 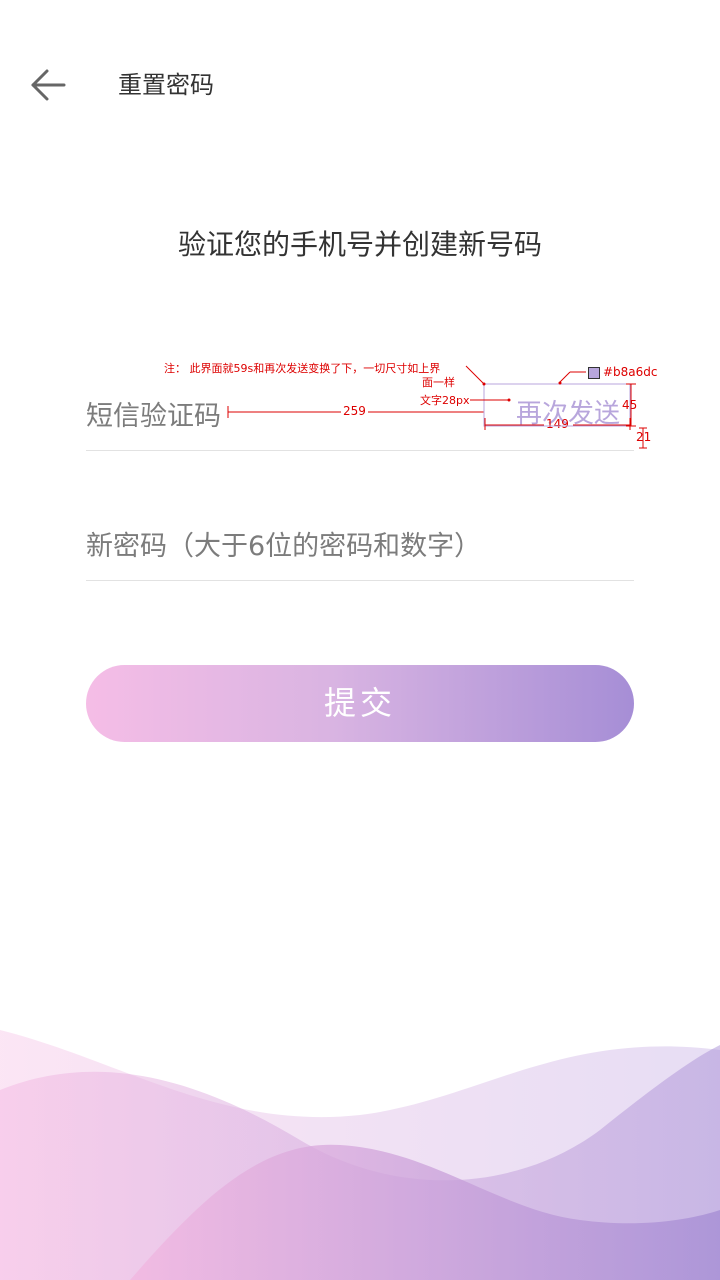 I want to click on color-swatch, so click(x=594, y=373).